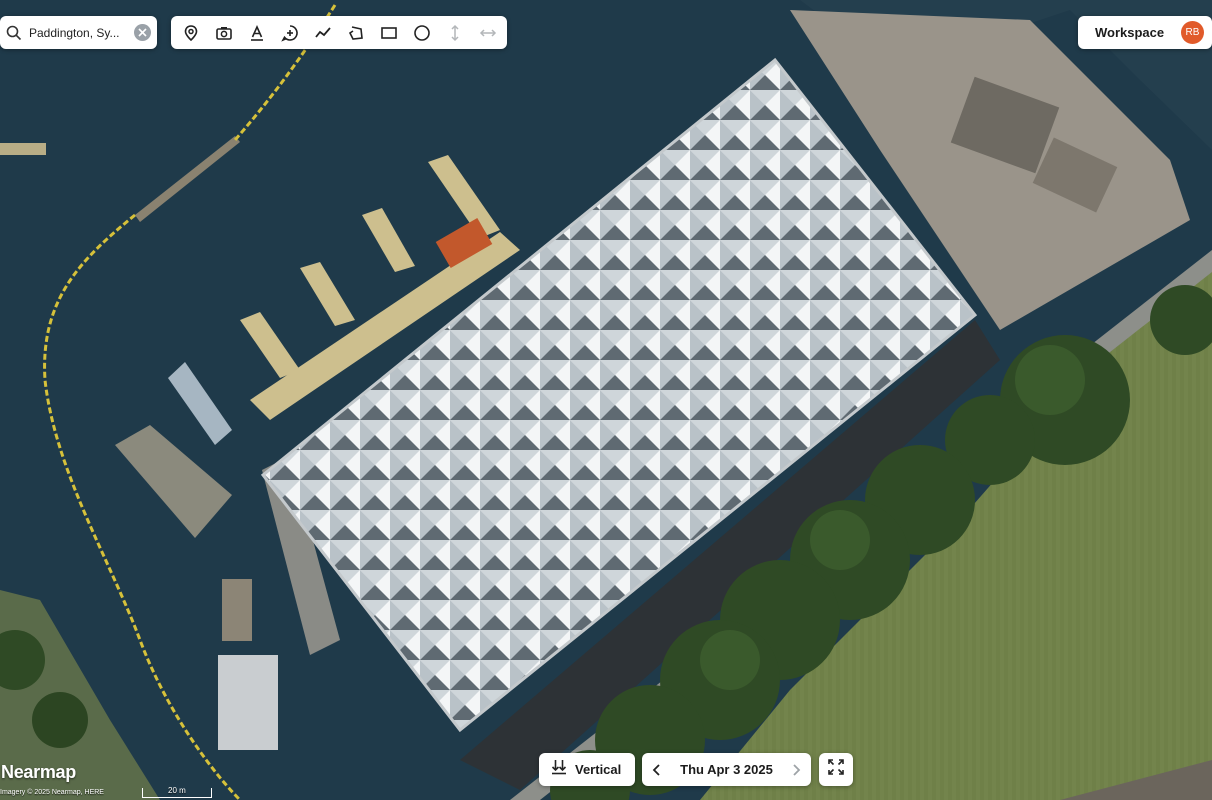  I want to click on shore-tree, so click(60, 720).